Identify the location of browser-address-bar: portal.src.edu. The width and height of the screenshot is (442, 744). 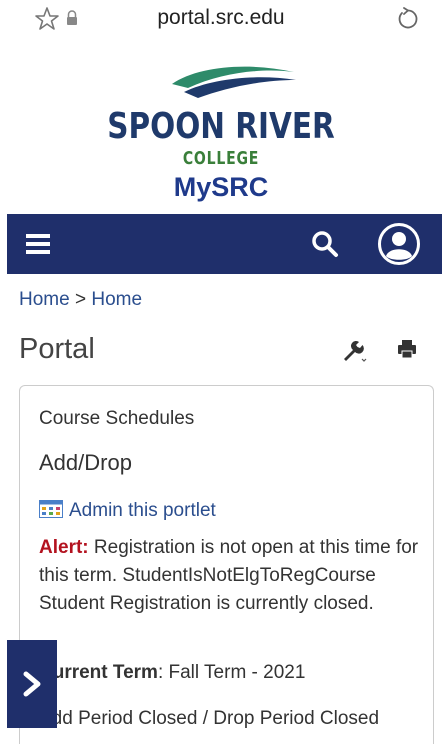
(221, 22).